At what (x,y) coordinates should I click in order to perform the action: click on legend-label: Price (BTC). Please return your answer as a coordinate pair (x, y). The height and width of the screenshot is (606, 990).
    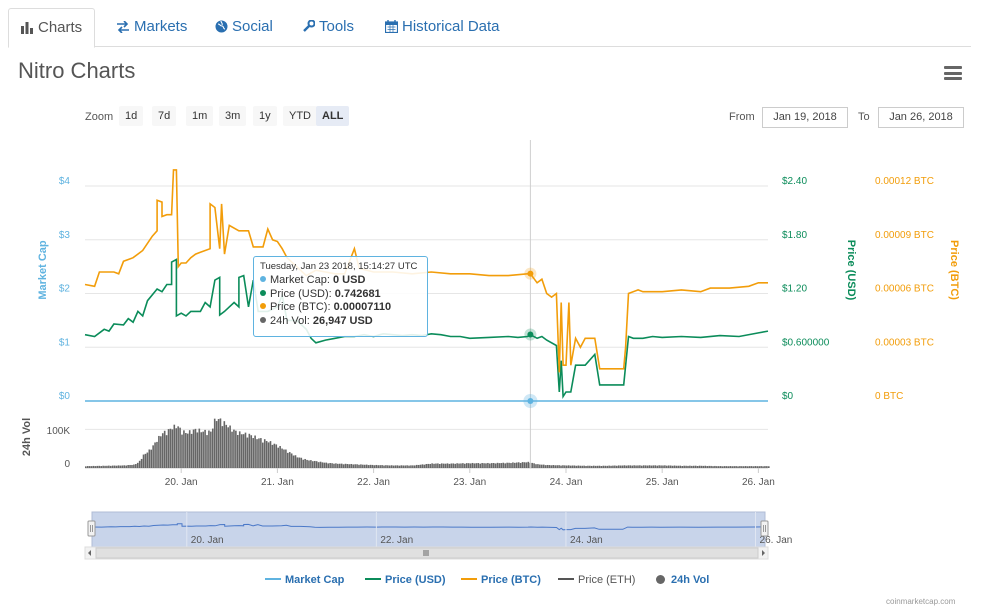
    Looking at the image, I should click on (511, 580).